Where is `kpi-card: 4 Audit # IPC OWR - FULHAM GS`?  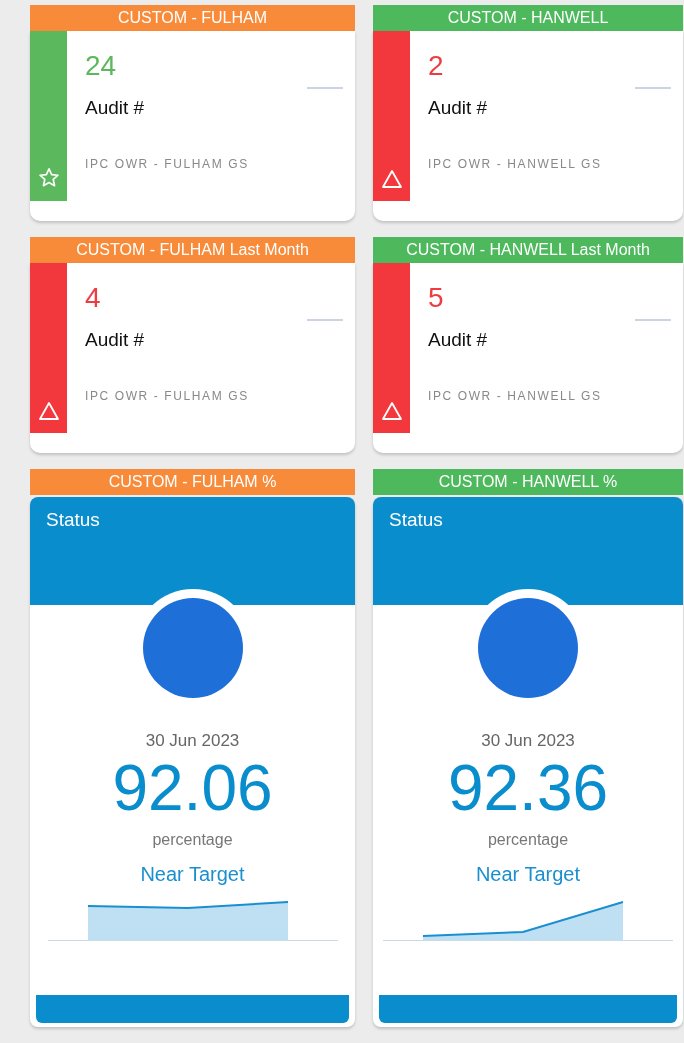 kpi-card: 4 Audit # IPC OWR - FULHAM GS is located at coordinates (192, 358).